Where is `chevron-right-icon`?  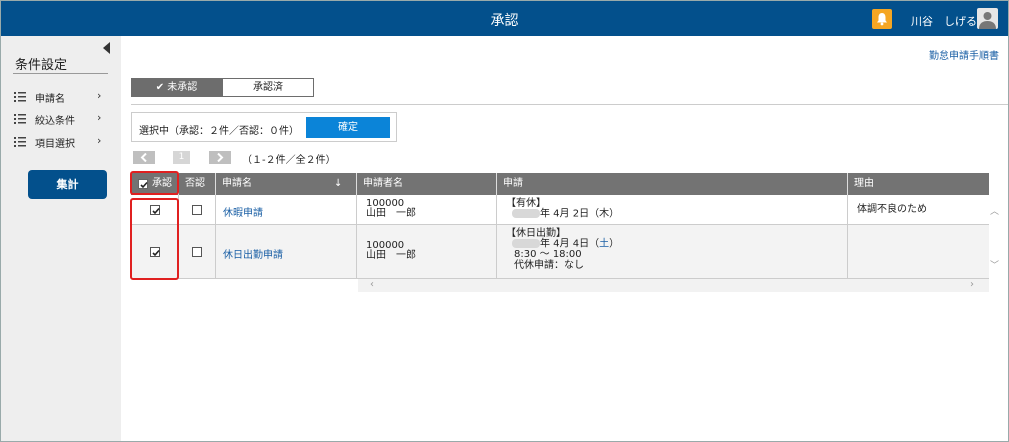 chevron-right-icon is located at coordinates (220, 157).